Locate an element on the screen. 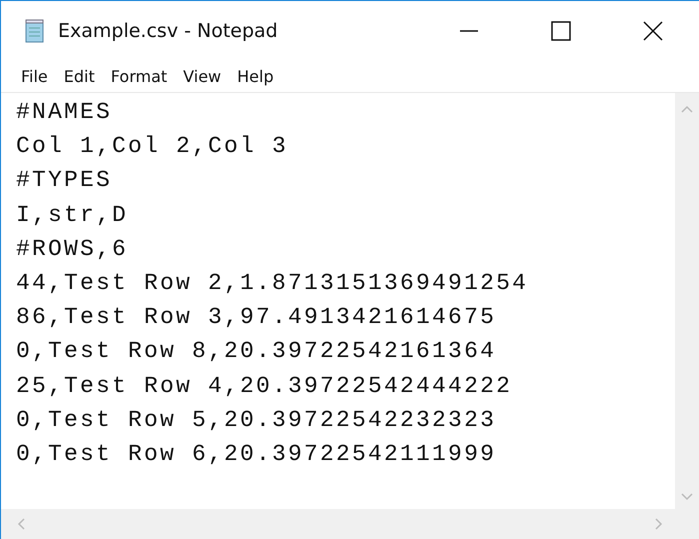  menu-item: File is located at coordinates (34, 76).